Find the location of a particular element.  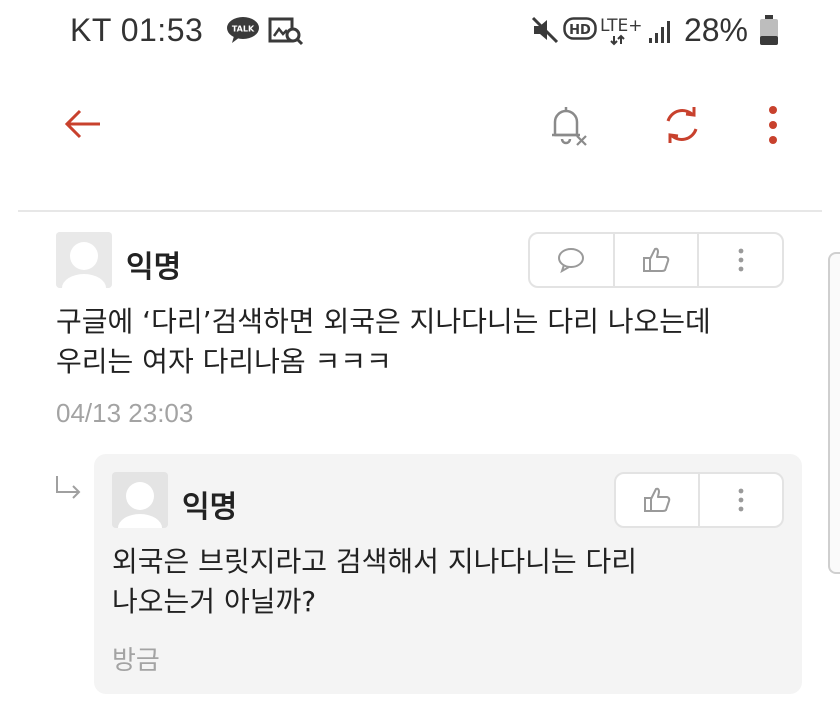

lte-icon: LTE+ is located at coordinates (623, 31).